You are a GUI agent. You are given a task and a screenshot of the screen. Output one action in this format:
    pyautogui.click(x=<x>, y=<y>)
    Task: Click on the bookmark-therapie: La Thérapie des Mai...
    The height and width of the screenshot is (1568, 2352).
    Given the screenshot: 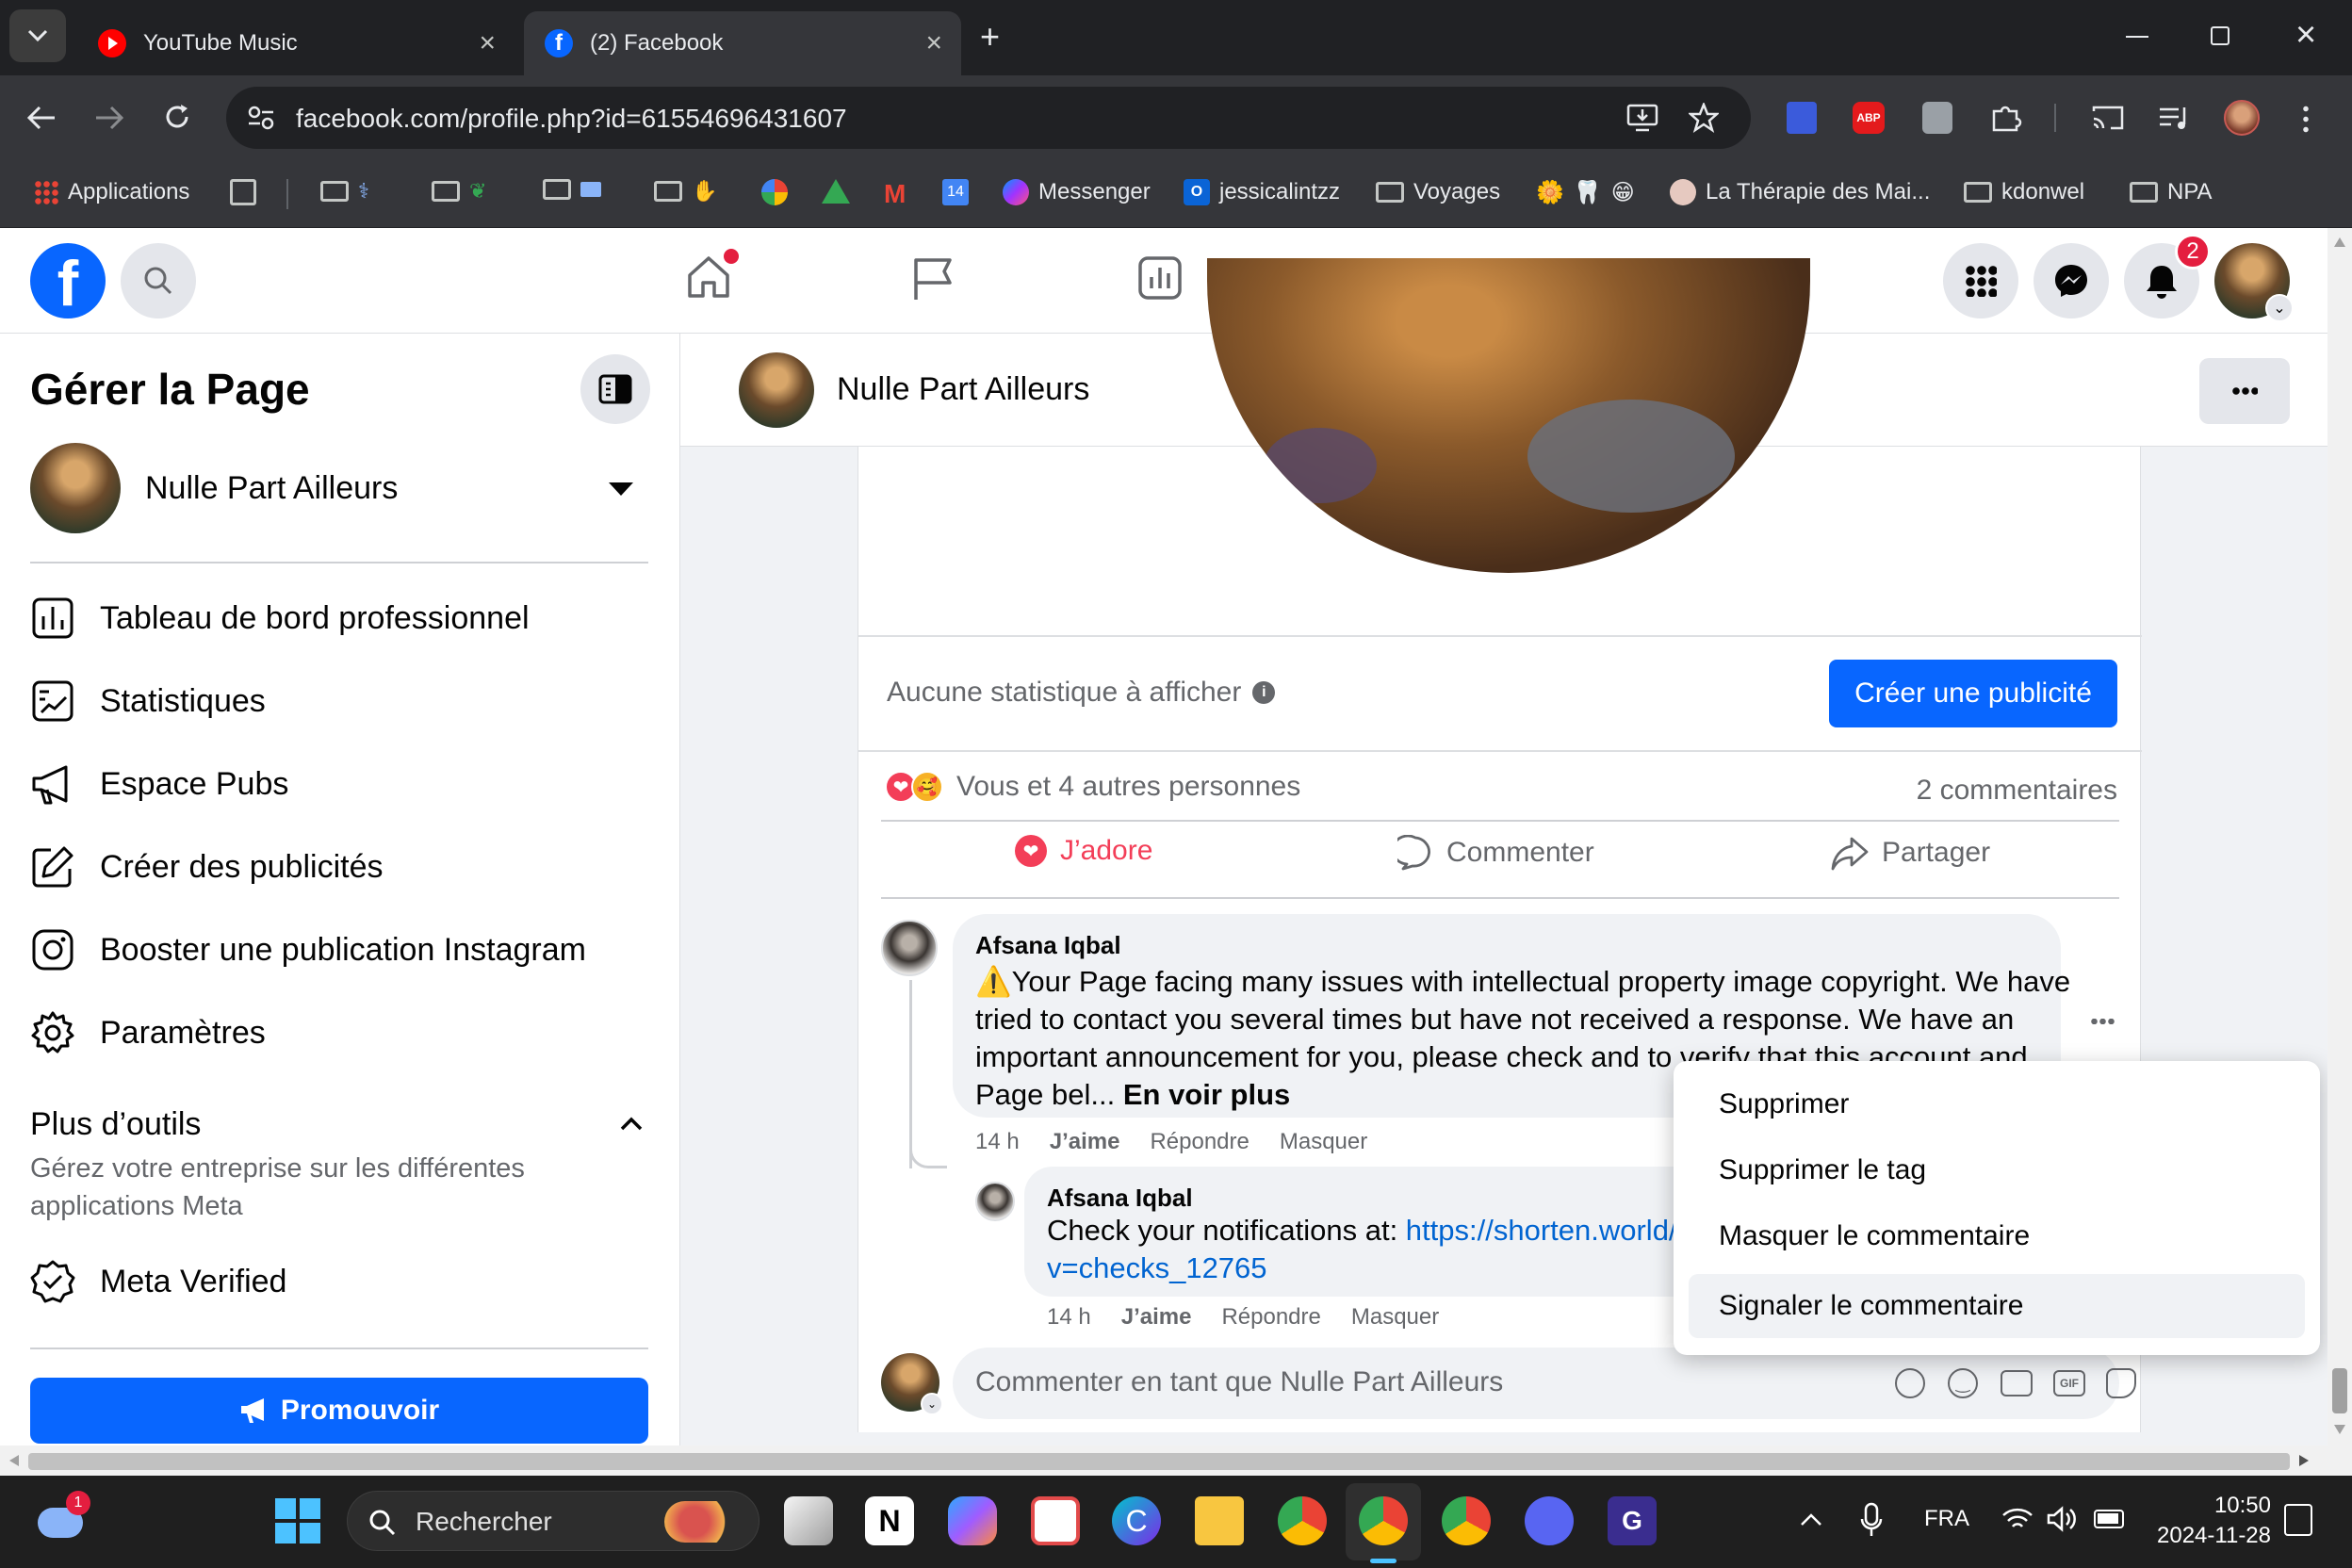 What is the action you would take?
    pyautogui.click(x=1800, y=192)
    